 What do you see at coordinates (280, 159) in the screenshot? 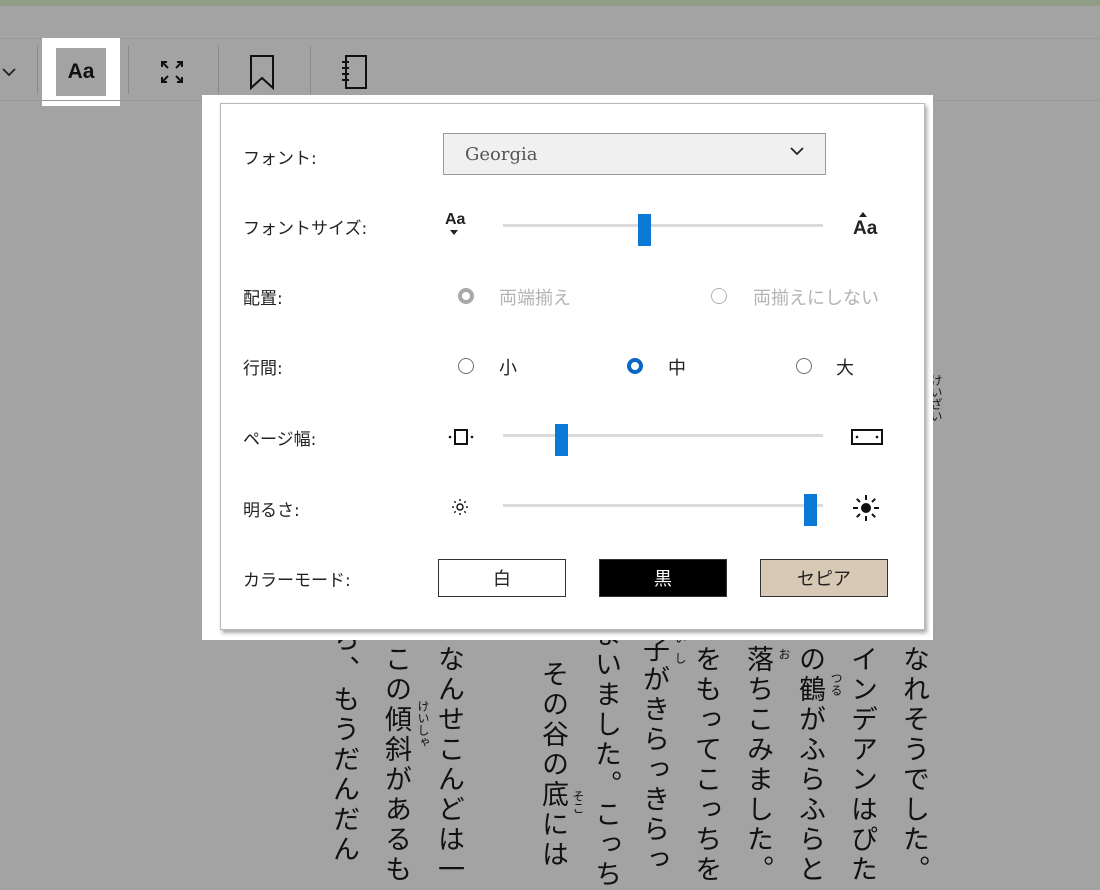
I see `font-label: フォント:` at bounding box center [280, 159].